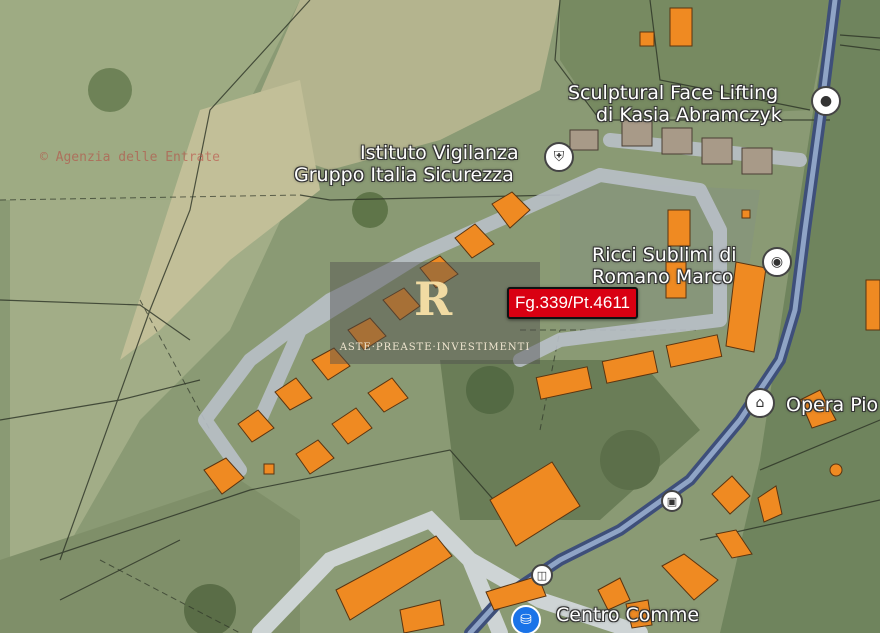  Describe the element at coordinates (435, 347) in the screenshot. I see `logo-text: ASTE·PREASTE·INVESTIMENTI` at that location.